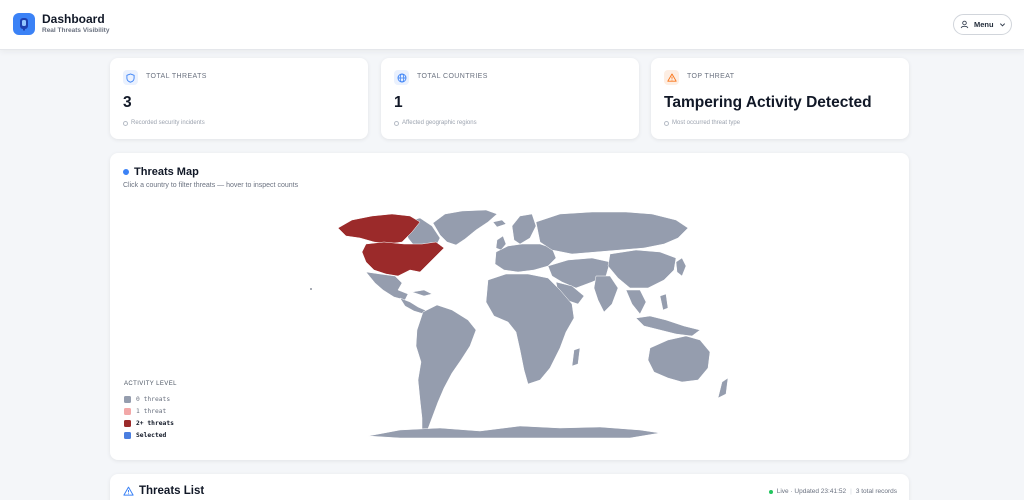  Describe the element at coordinates (379, 229) in the screenshot. I see `country-canada-west` at that location.